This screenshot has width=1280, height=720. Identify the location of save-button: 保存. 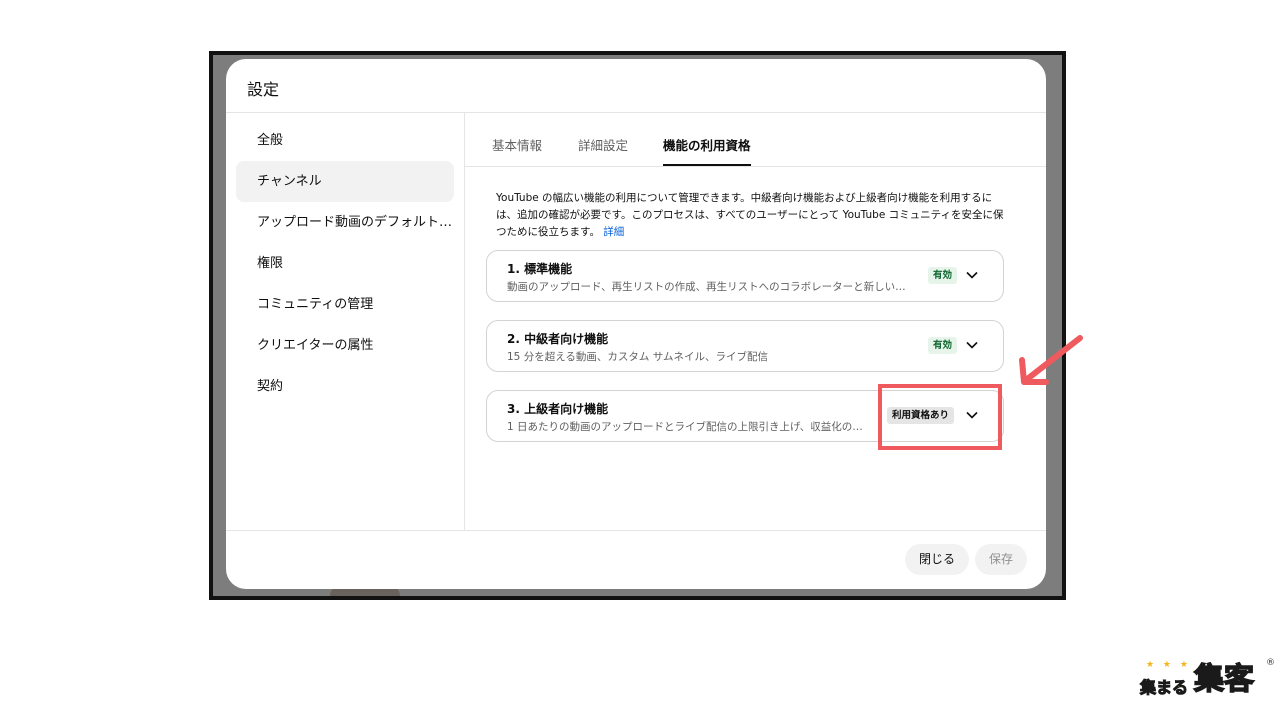
(1001, 559).